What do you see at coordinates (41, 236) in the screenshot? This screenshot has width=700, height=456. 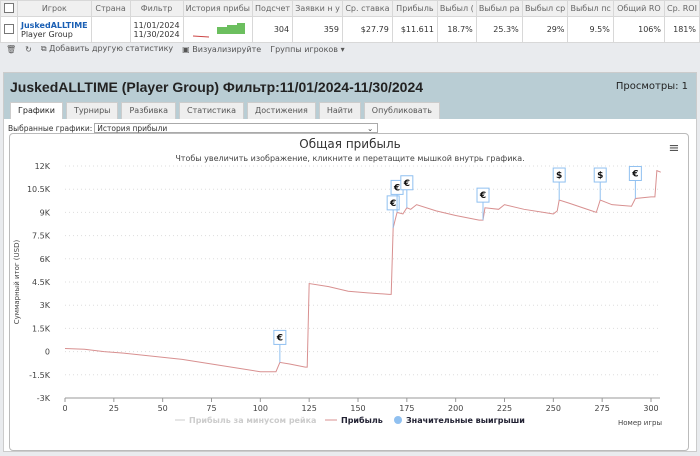 I see `y-tick-label: 7.5K` at bounding box center [41, 236].